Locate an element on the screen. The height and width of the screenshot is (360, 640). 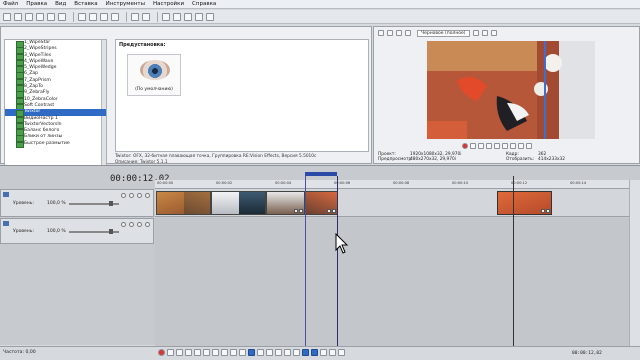
cut-icon is located at coordinates (82, 16).